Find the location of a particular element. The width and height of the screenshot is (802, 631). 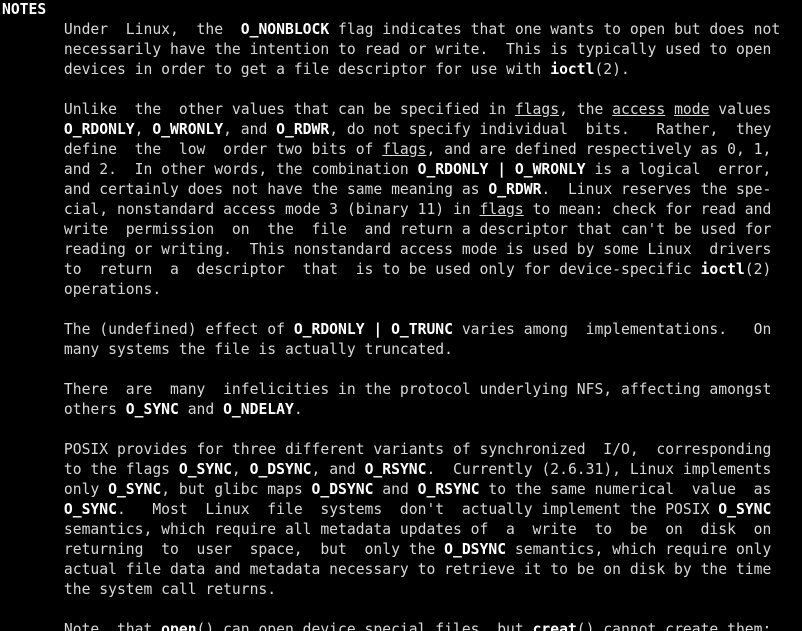

man-text-line: operations. is located at coordinates (401, 290).